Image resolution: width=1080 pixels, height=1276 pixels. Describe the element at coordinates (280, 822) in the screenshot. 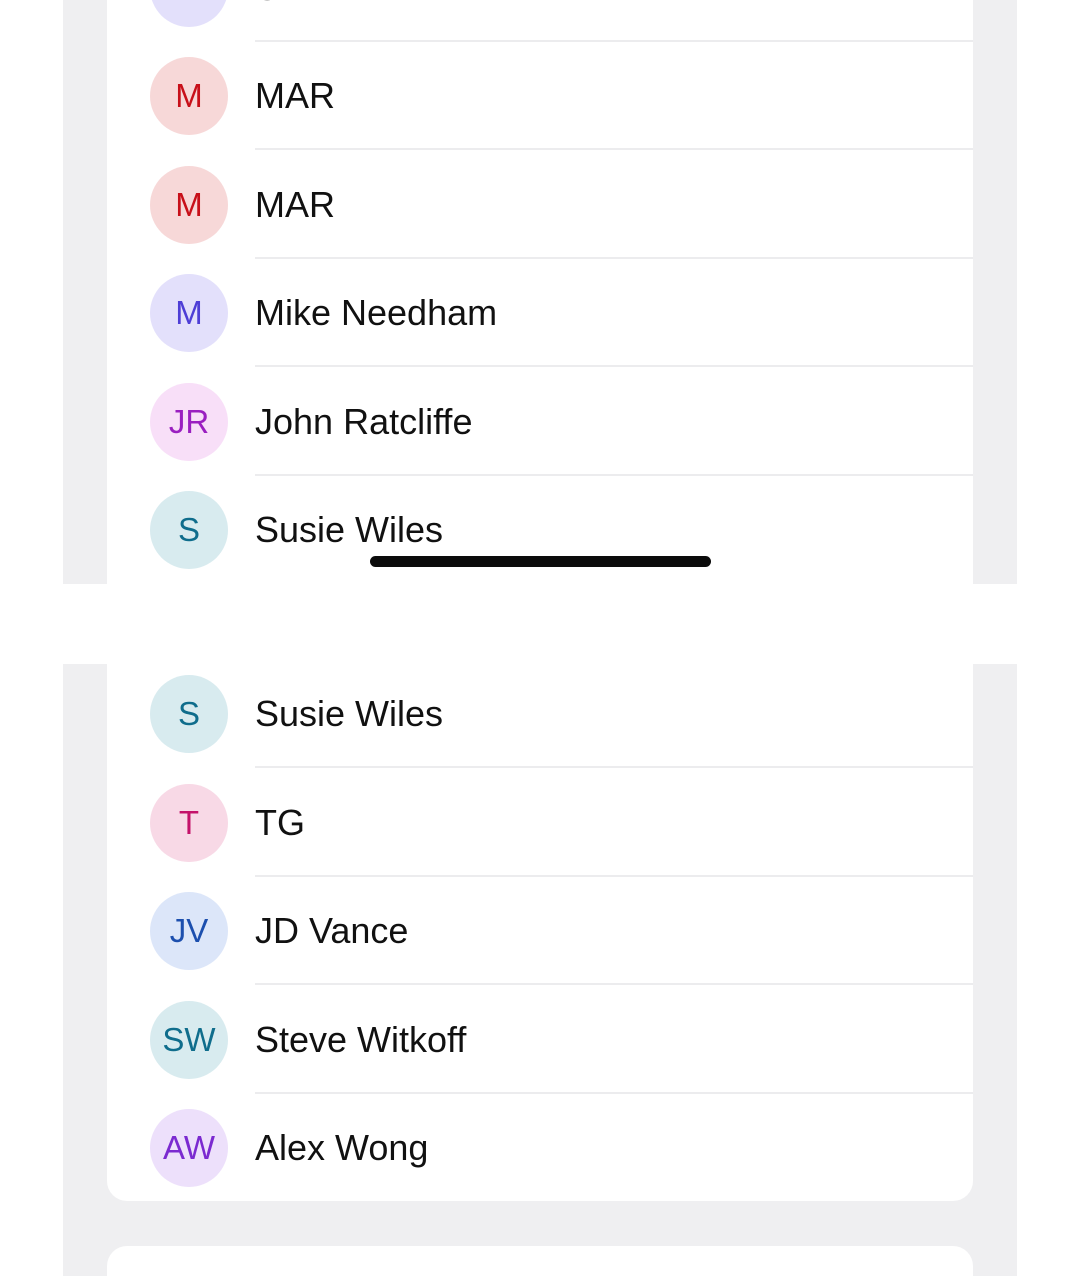

I see `contact-name: TG` at that location.